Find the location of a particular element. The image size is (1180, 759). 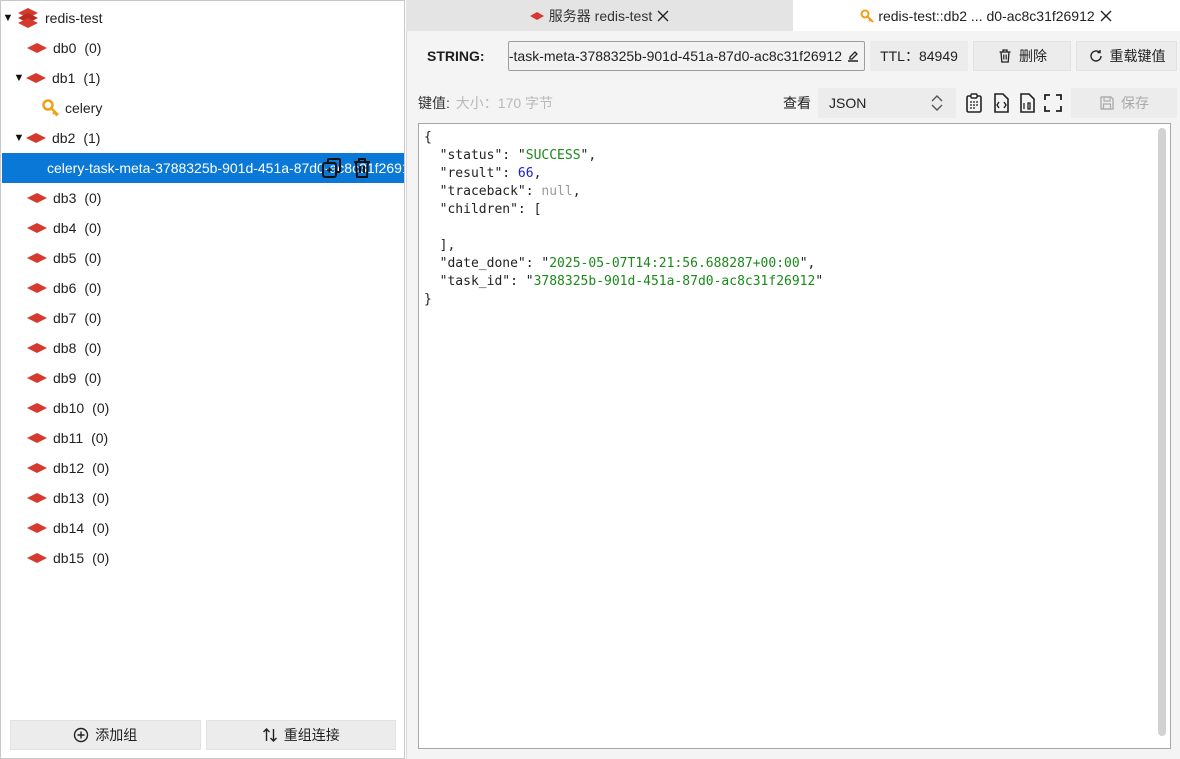

tree-db-db15: db15 (0) is located at coordinates (203, 558).